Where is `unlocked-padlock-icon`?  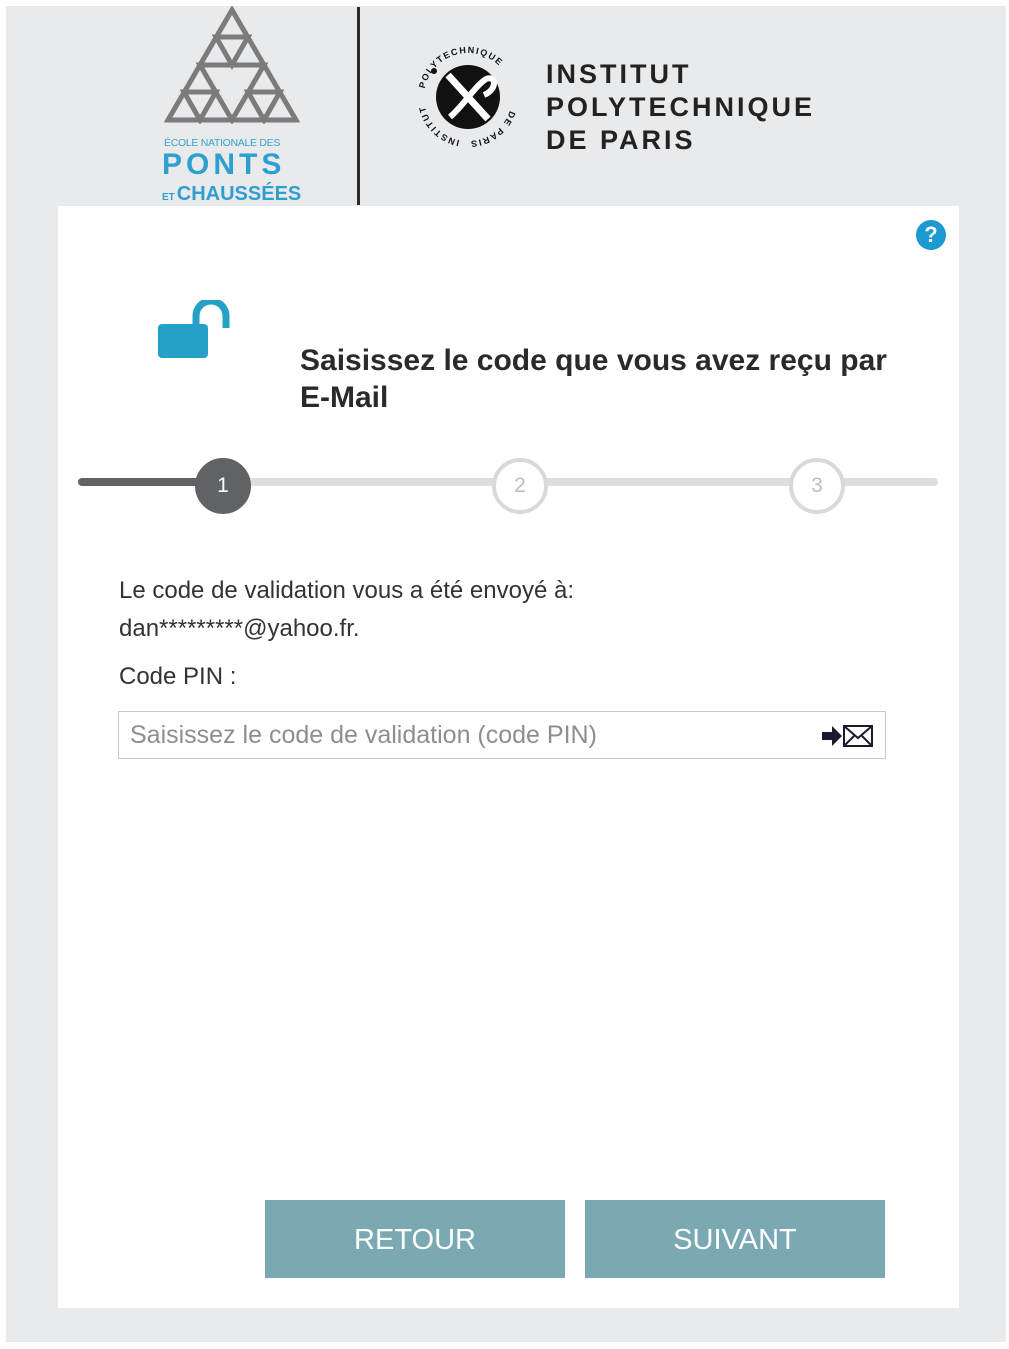 unlocked-padlock-icon is located at coordinates (194, 329).